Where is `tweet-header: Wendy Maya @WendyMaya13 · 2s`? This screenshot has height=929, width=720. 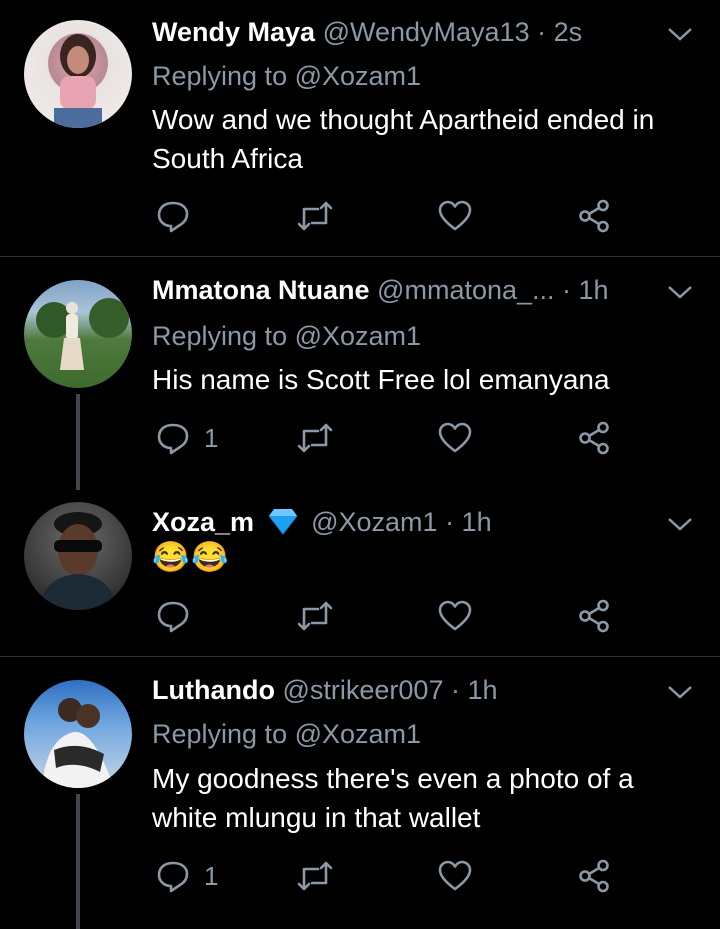
tweet-header: Wendy Maya @WendyMaya13 · 2s is located at coordinates (396, 32).